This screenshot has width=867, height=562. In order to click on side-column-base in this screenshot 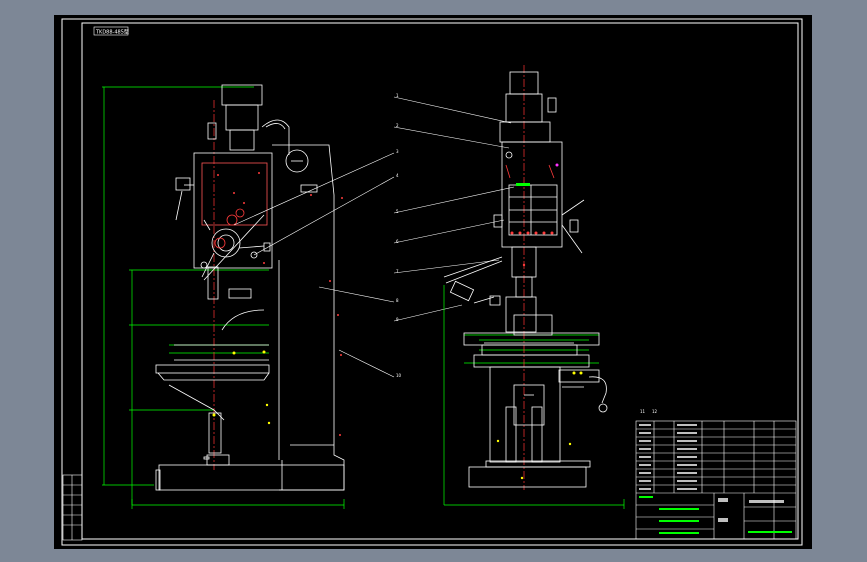, I will do `click(535, 410)`.